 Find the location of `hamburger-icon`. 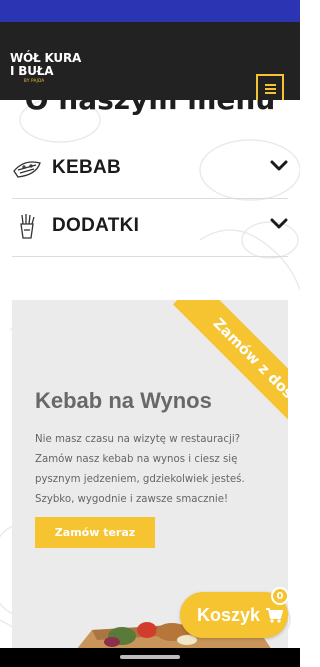

hamburger-icon is located at coordinates (270, 89).